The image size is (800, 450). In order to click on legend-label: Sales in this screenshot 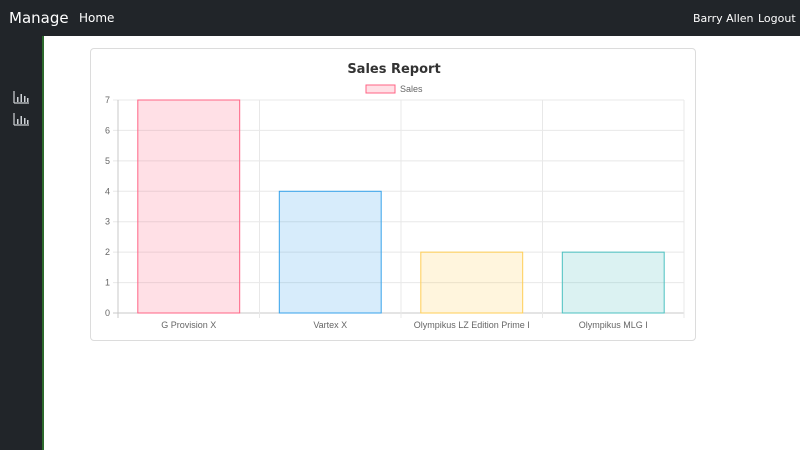, I will do `click(411, 89)`.